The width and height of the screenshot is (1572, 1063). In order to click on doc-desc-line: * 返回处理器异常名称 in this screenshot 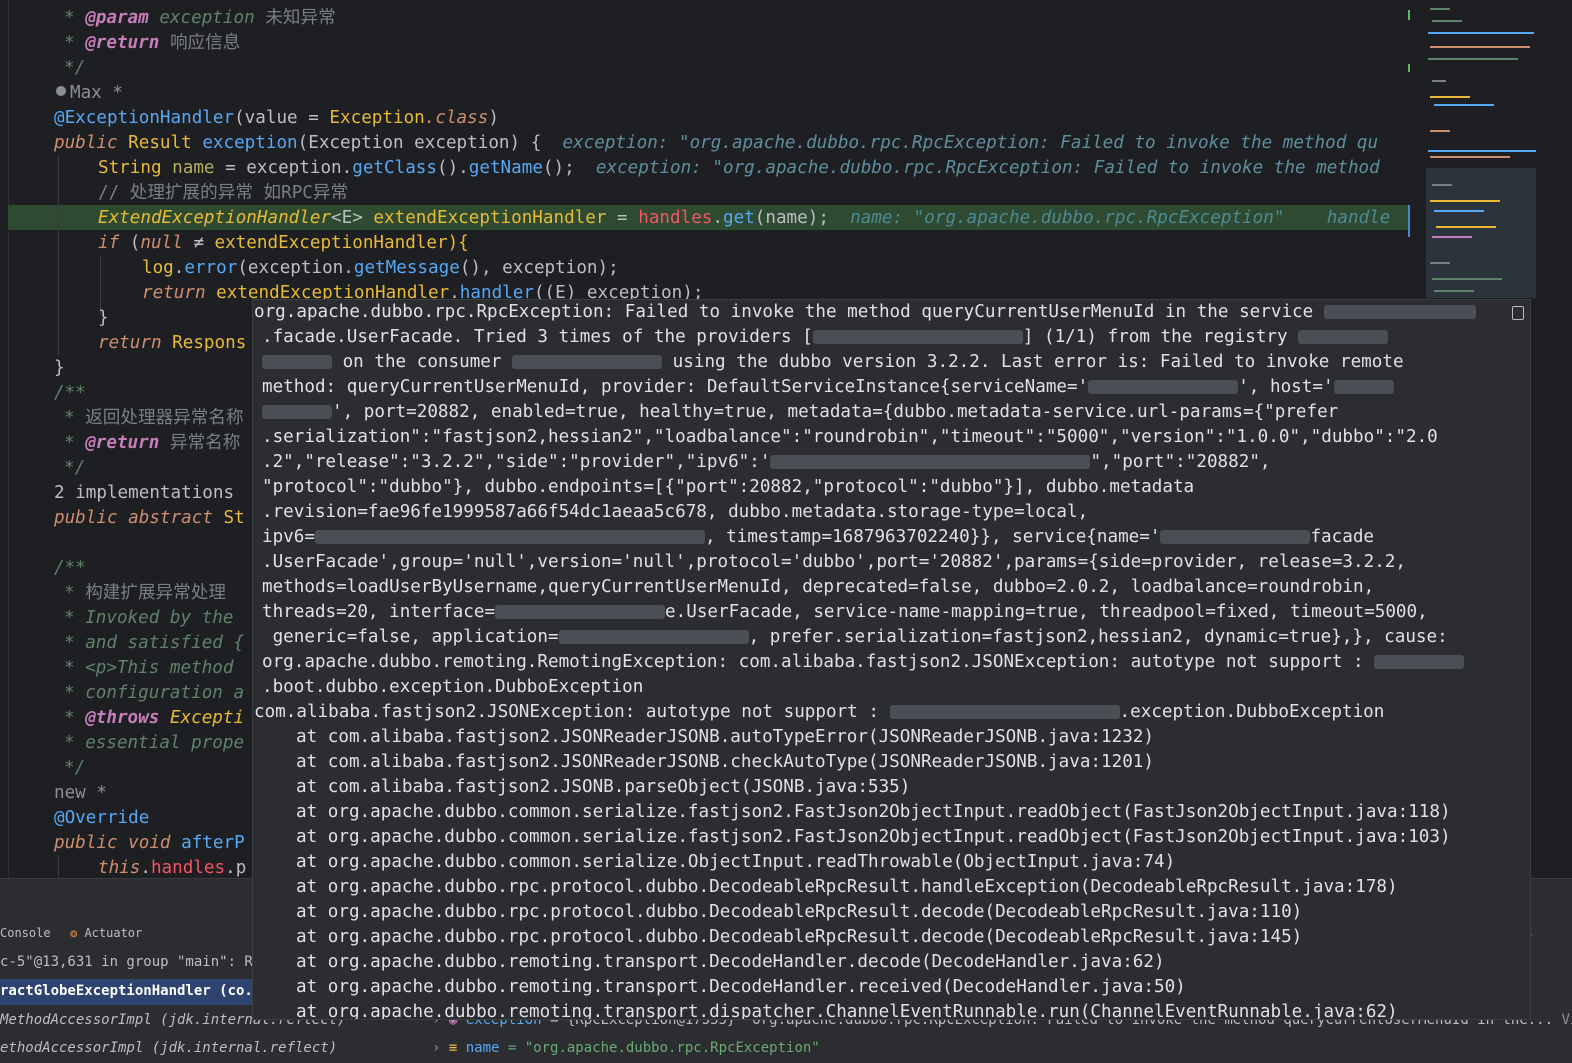, I will do `click(154, 418)`.